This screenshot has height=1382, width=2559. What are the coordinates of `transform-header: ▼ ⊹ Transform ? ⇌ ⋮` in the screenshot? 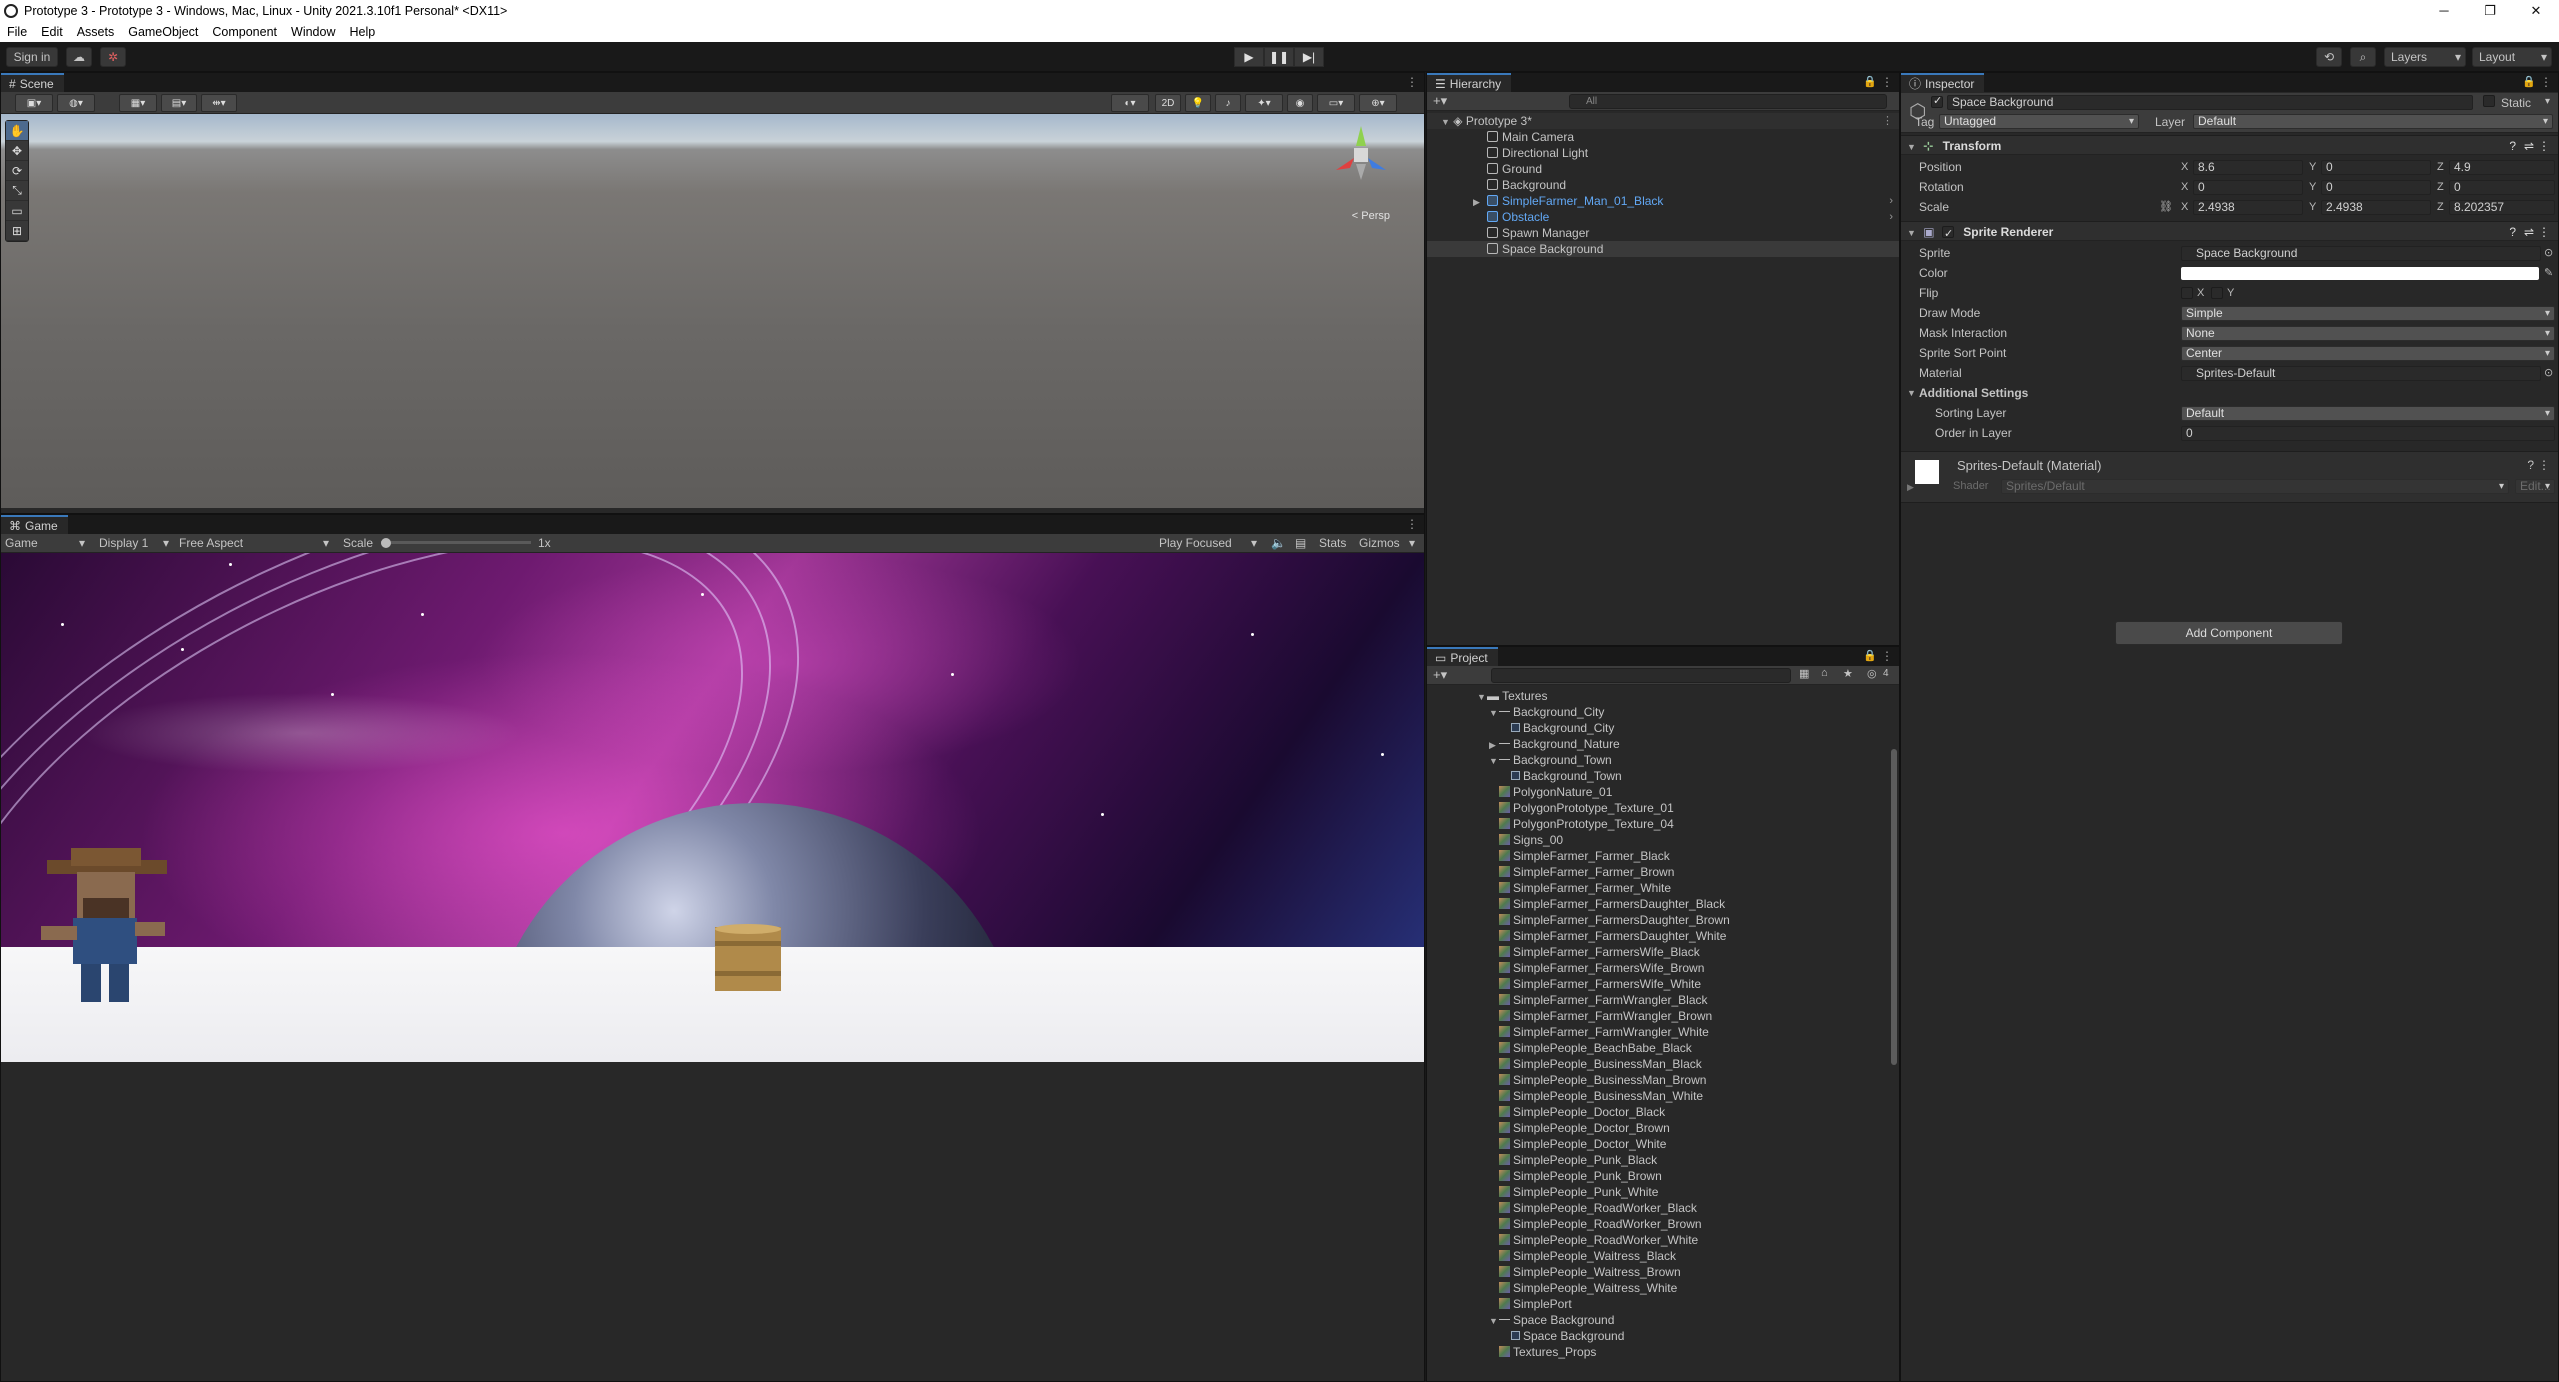 It's located at (2229, 145).